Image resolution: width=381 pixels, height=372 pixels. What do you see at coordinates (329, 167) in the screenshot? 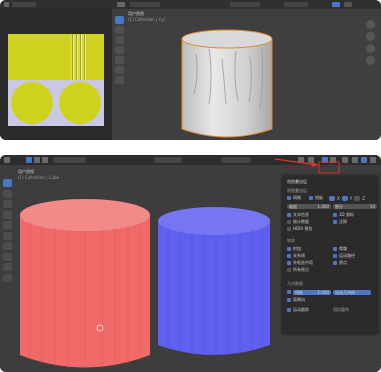
I see `annotation-highlight-box` at bounding box center [329, 167].